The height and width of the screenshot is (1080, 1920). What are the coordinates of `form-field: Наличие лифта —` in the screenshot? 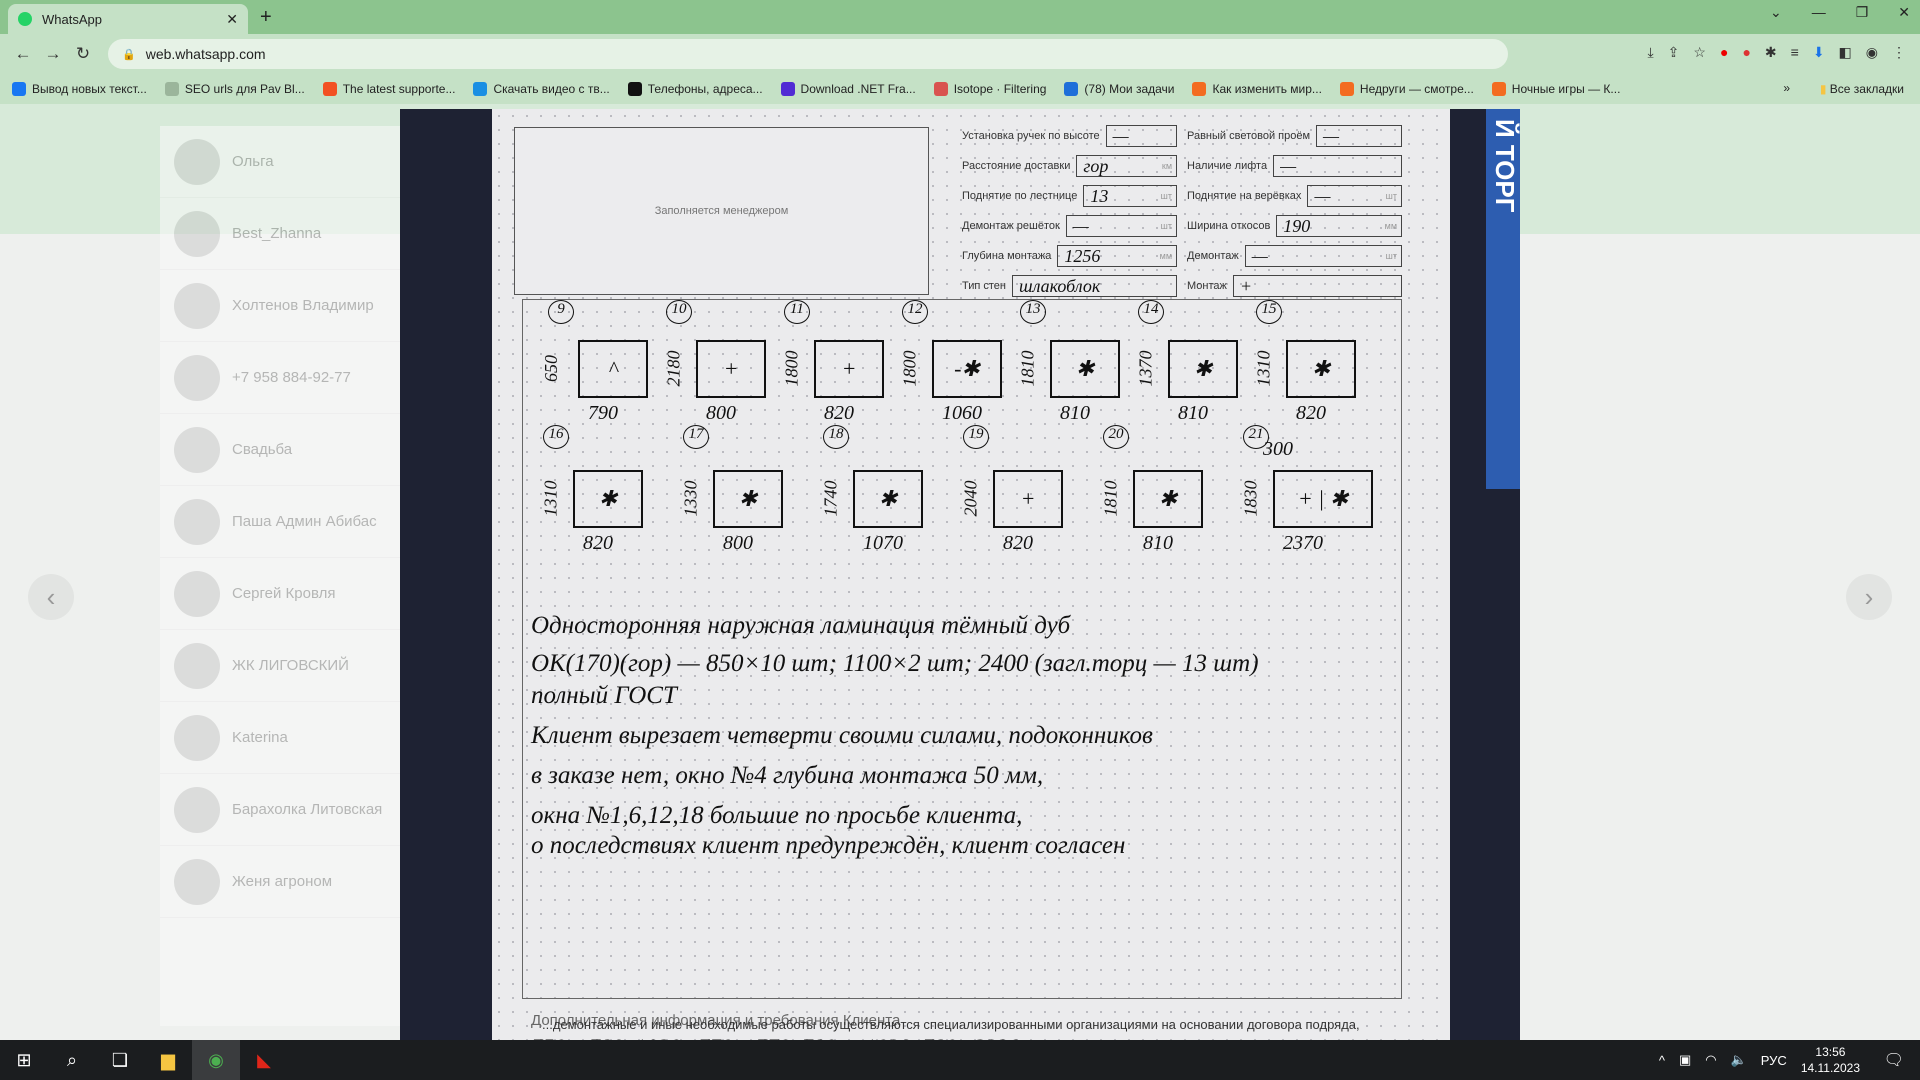 It's located at (1294, 166).